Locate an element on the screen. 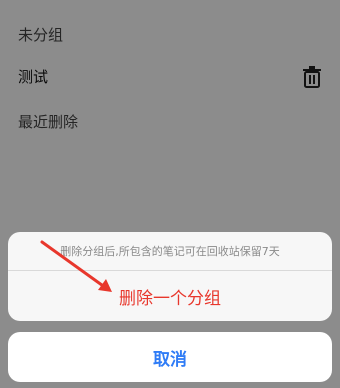 This screenshot has width=340, height=388. cancel-button: 取消 is located at coordinates (170, 357).